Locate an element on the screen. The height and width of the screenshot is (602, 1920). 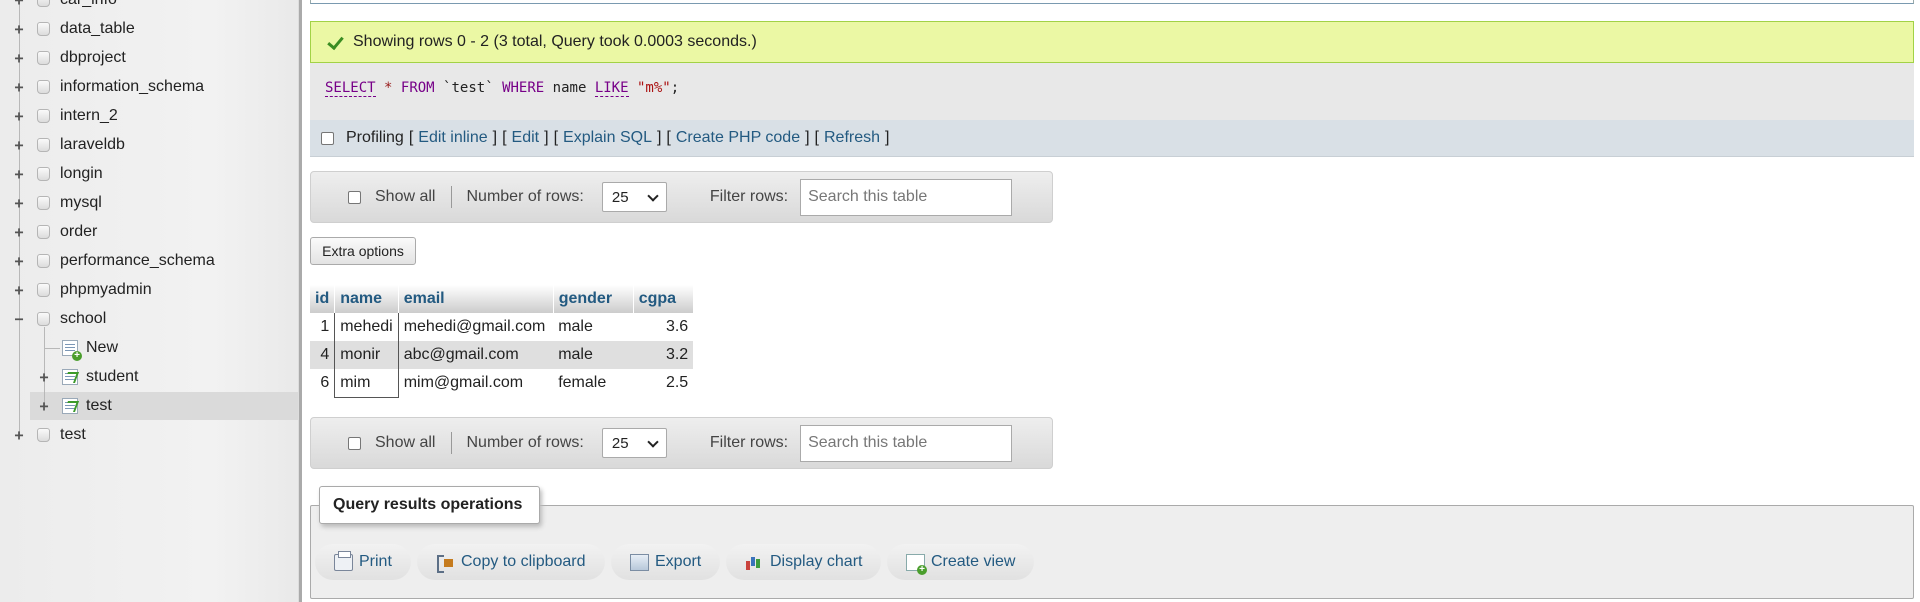
cell-cgpa: 3.2 is located at coordinates (663, 355).